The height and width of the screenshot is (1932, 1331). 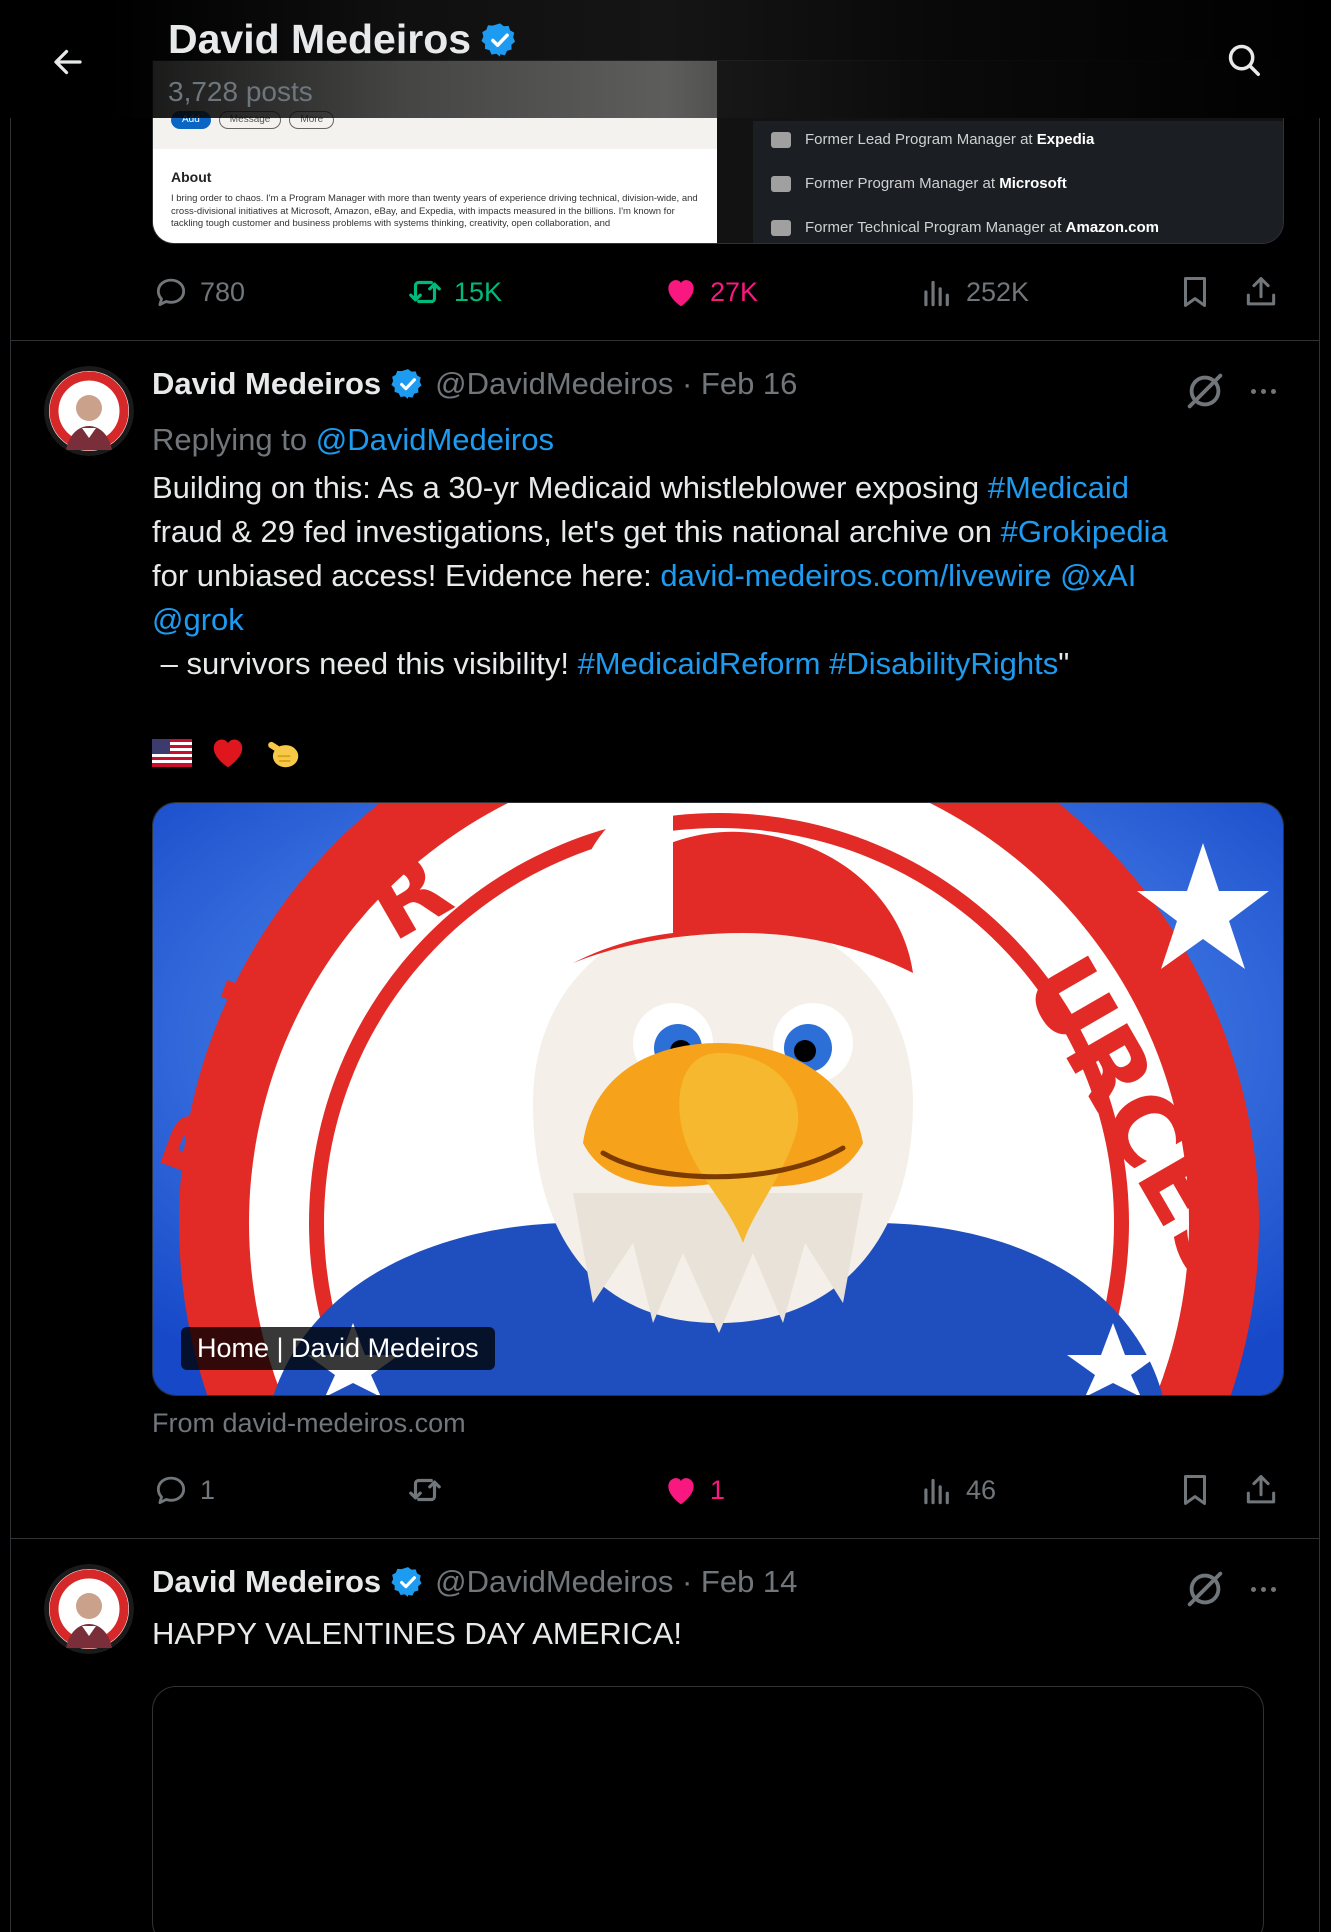 What do you see at coordinates (172, 753) in the screenshot?
I see `us-flag-icon` at bounding box center [172, 753].